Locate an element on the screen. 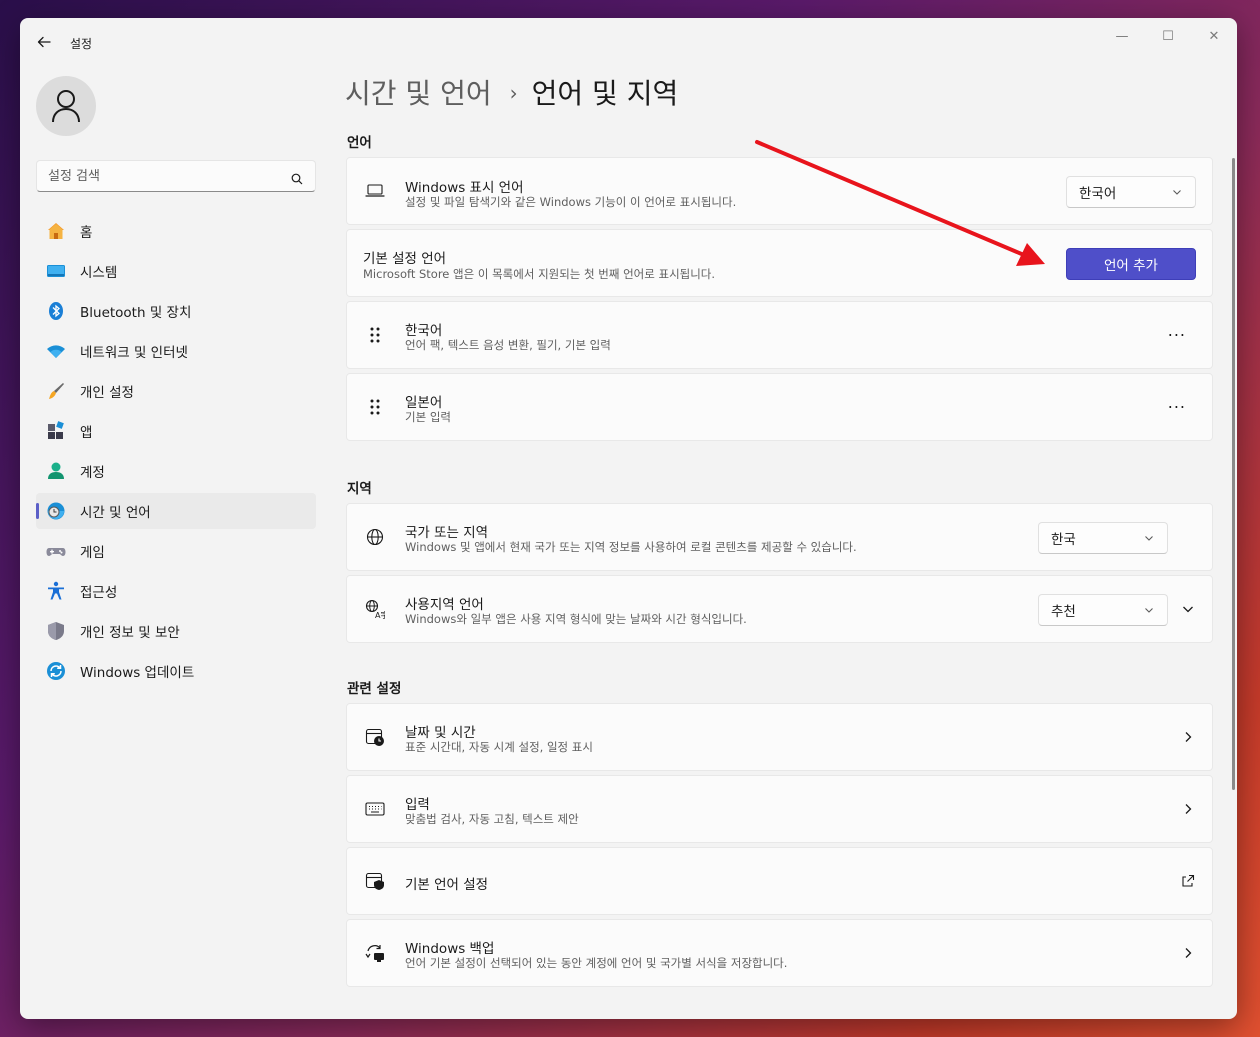  globe-icon is located at coordinates (375, 537).